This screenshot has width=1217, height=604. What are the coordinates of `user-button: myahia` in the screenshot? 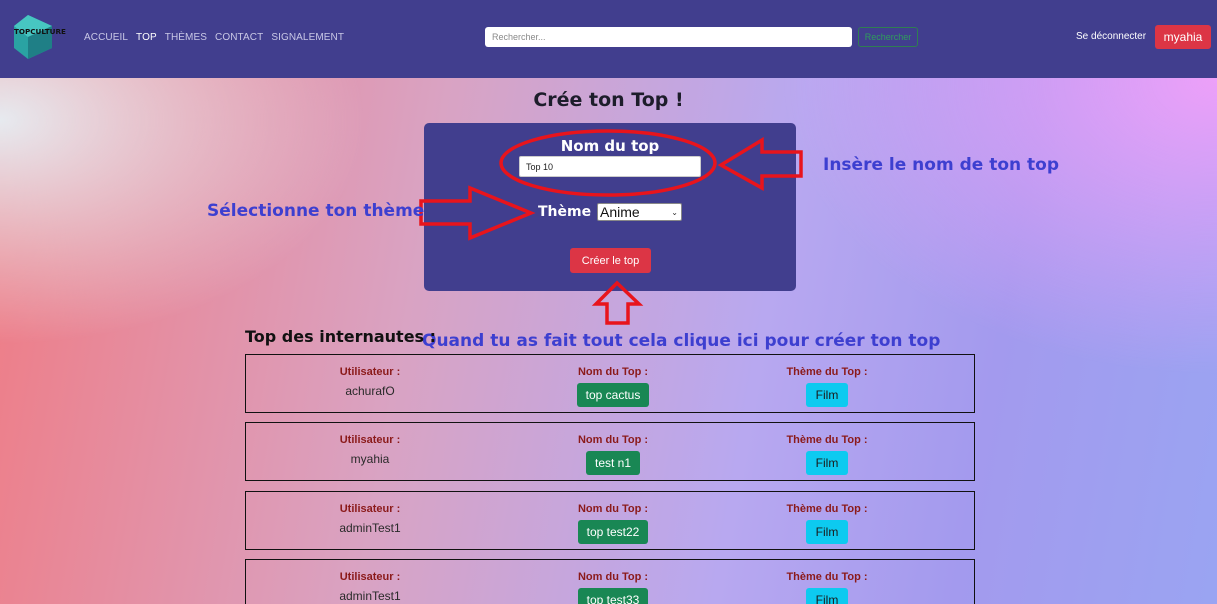 It's located at (1183, 37).